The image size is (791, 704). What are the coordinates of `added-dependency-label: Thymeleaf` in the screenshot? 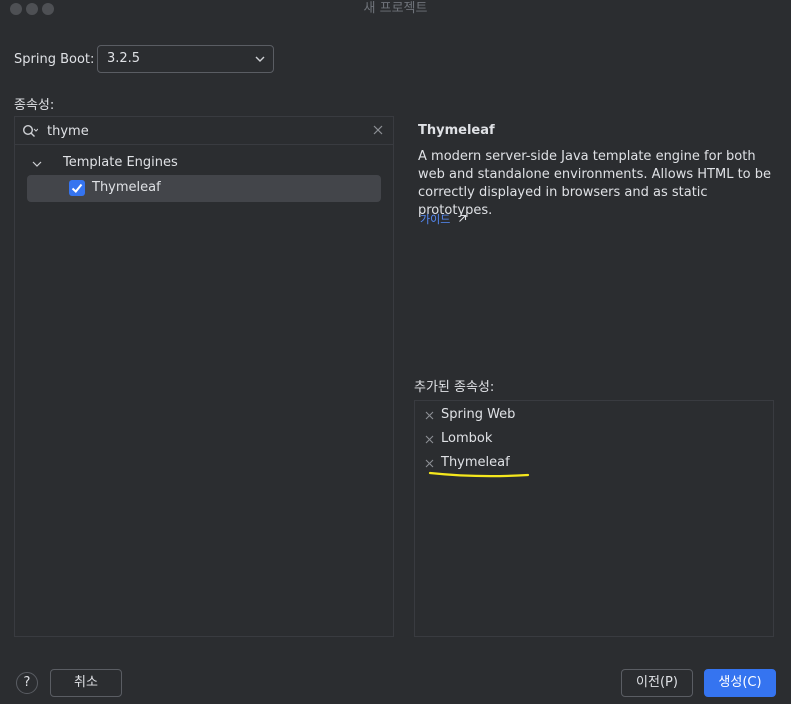 It's located at (475, 462).